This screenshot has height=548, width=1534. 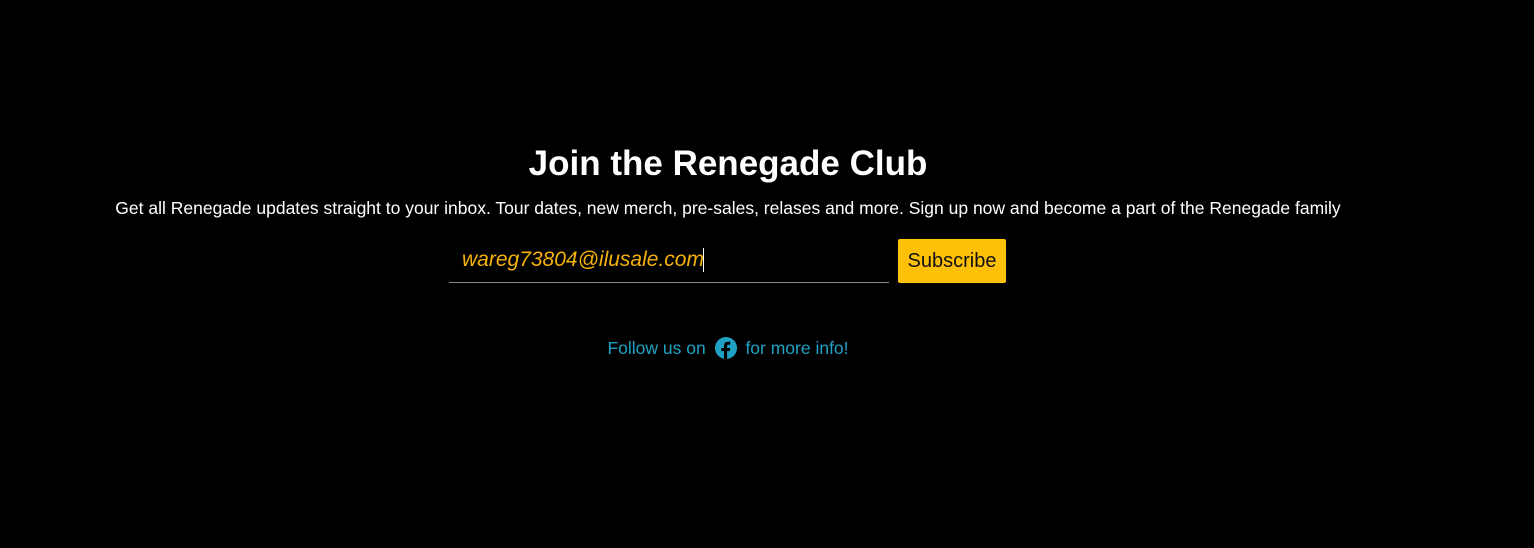 I want to click on subscribe-form: Subscribe, so click(x=729, y=261).